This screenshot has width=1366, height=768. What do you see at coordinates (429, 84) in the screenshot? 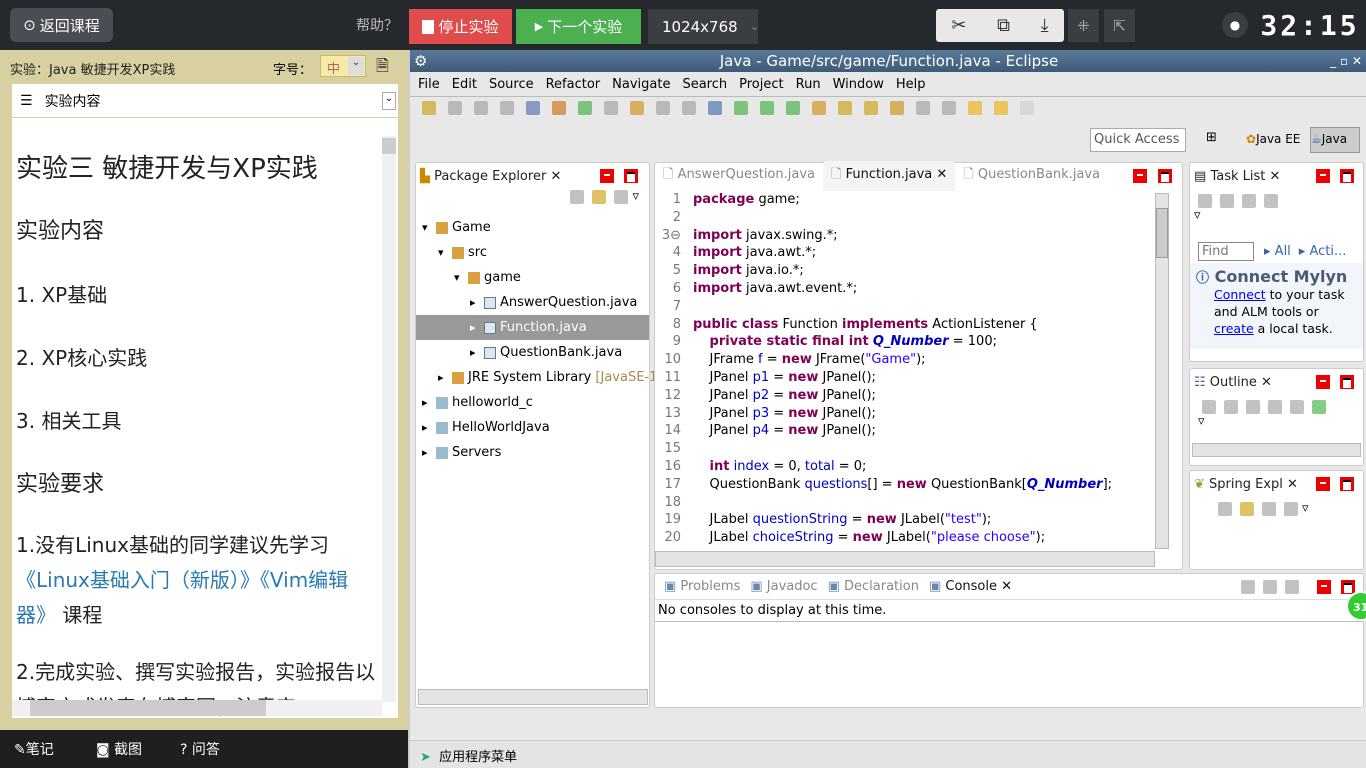
I see `menu-file: File` at bounding box center [429, 84].